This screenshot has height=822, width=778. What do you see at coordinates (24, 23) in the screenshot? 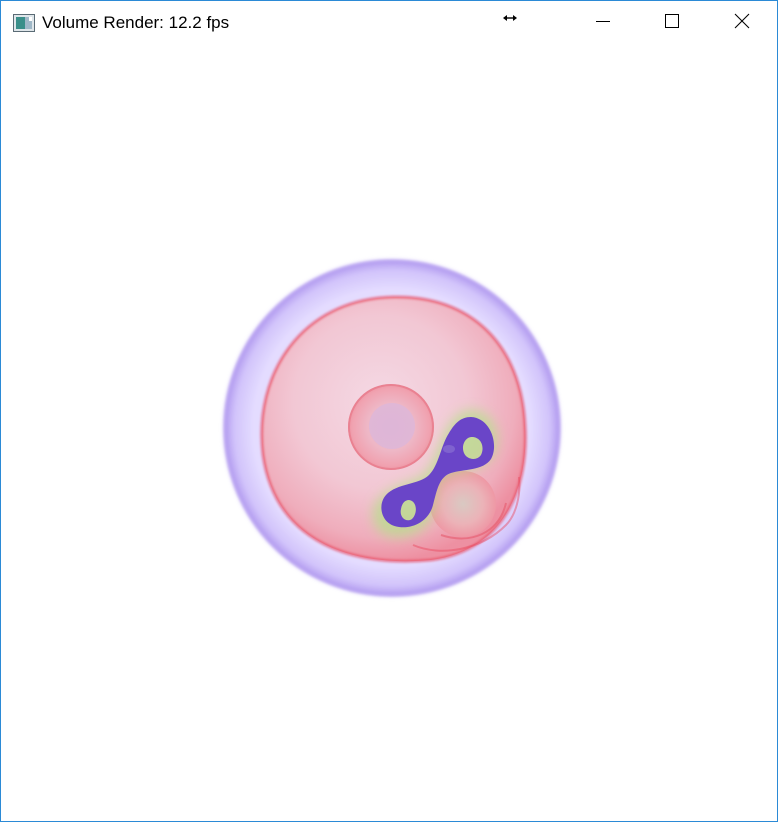
I see `app-window-icon` at bounding box center [24, 23].